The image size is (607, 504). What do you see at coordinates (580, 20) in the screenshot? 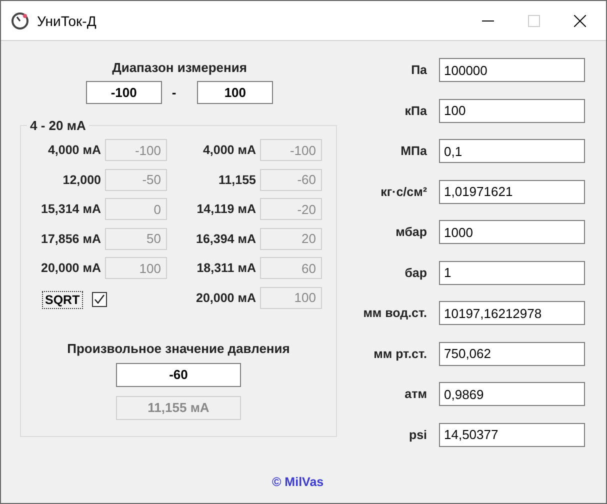
I see `close-icon` at bounding box center [580, 20].